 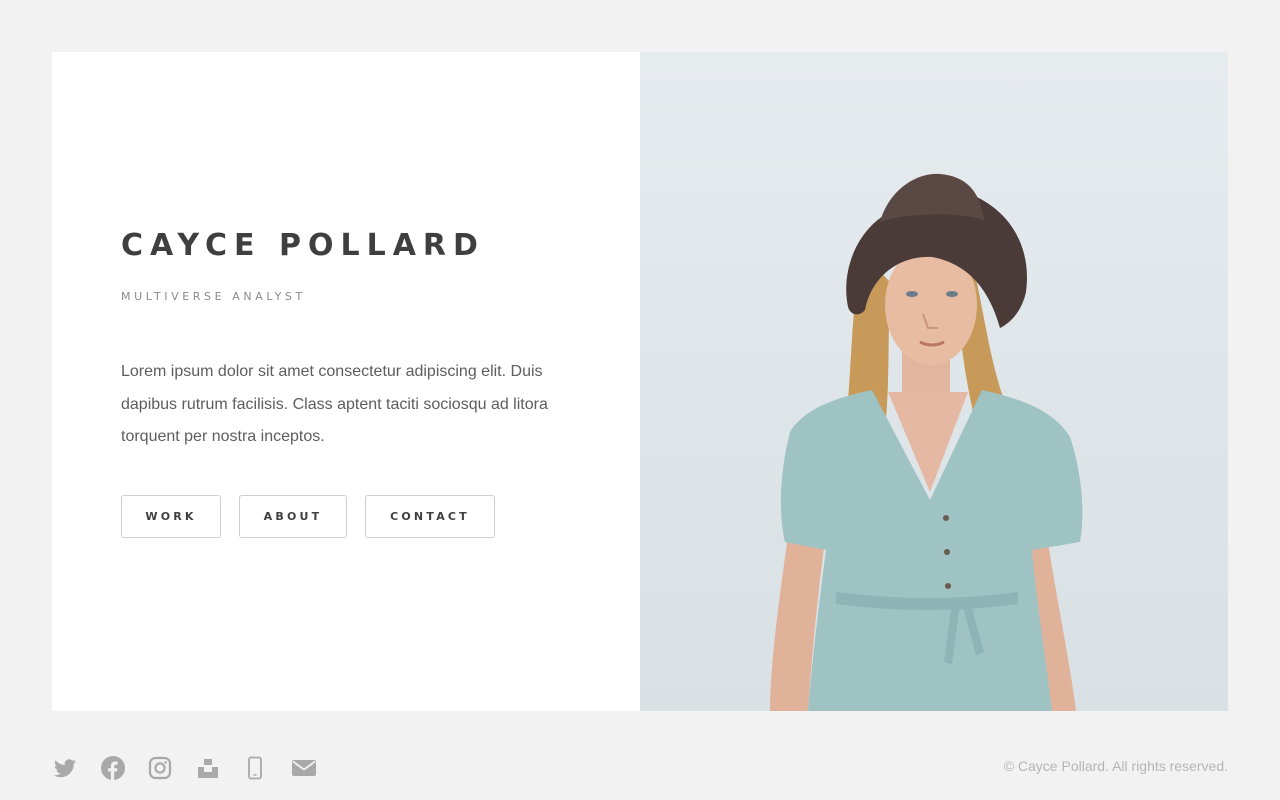 I want to click on social-links, so click(x=195, y=768).